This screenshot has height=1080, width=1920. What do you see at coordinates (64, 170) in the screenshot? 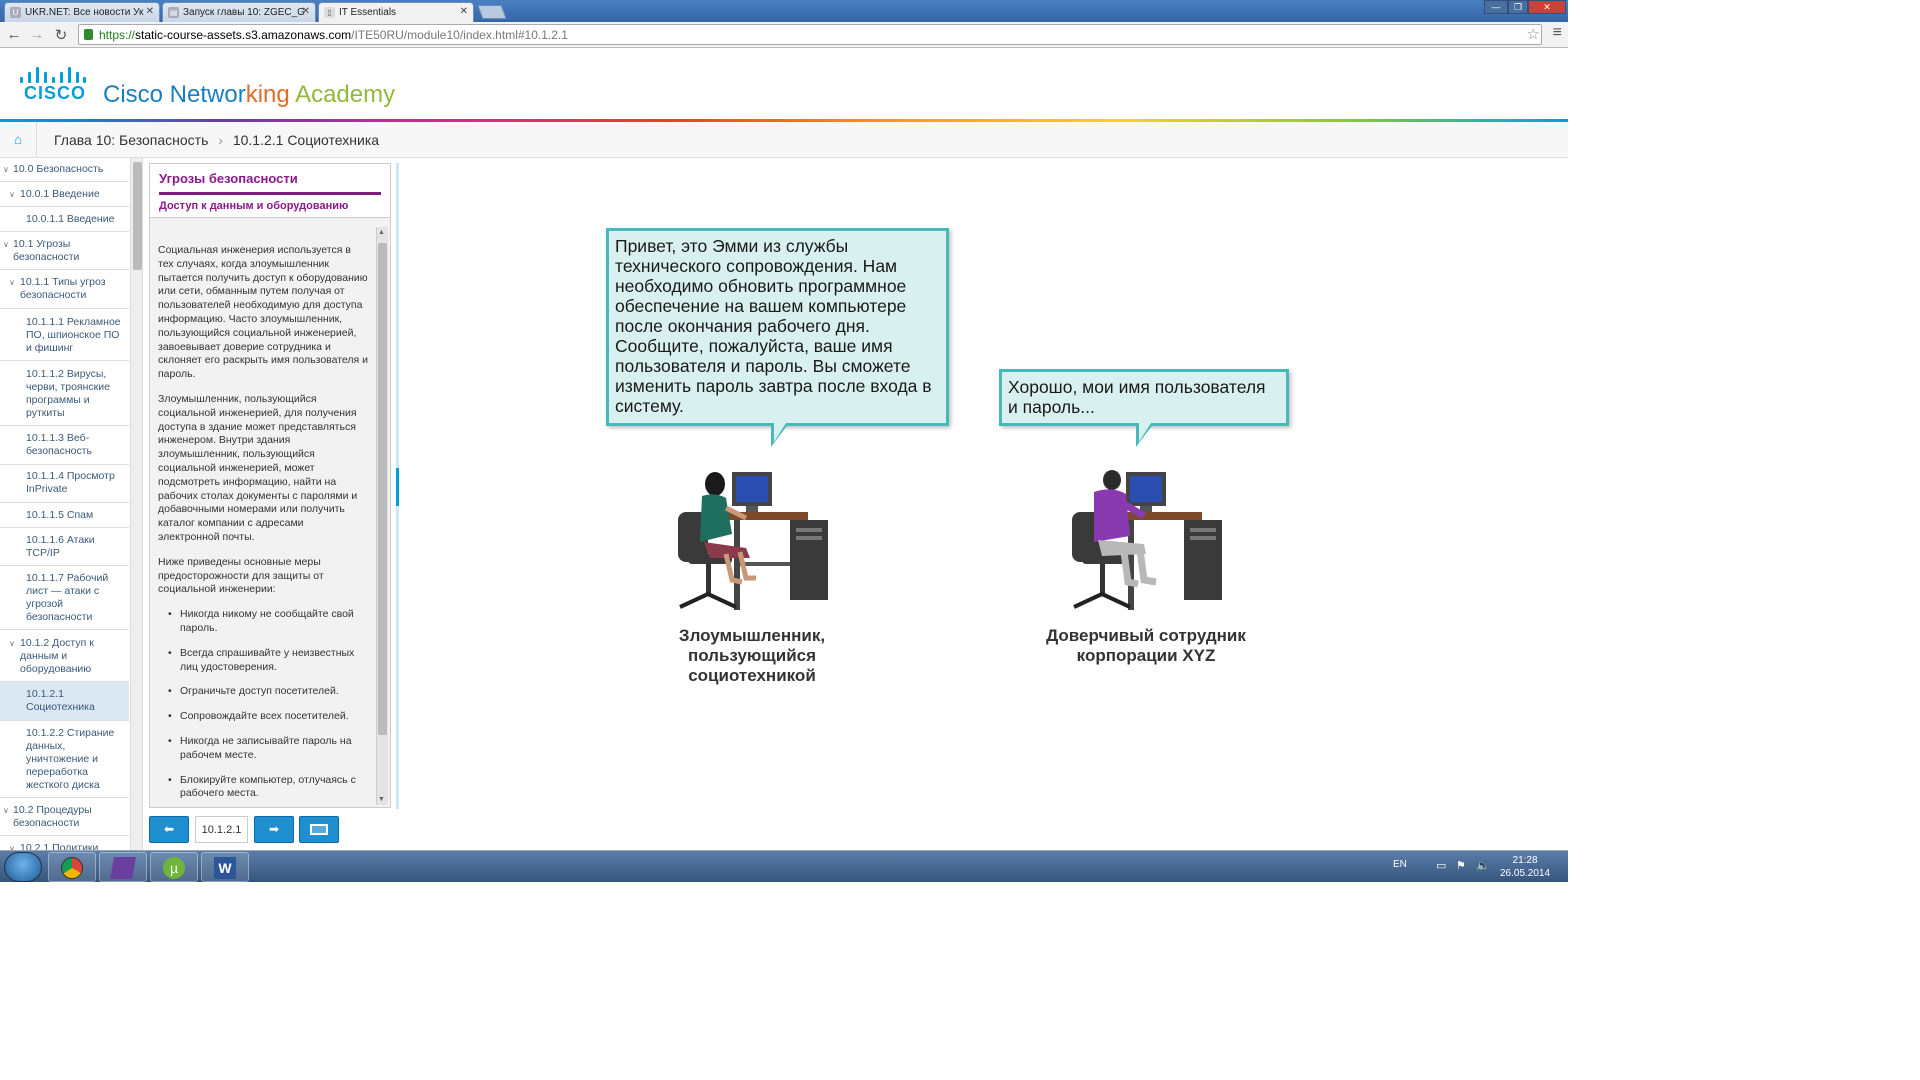
I see `nav-item-10-0: ∨ 10.0 Безопасность` at bounding box center [64, 170].